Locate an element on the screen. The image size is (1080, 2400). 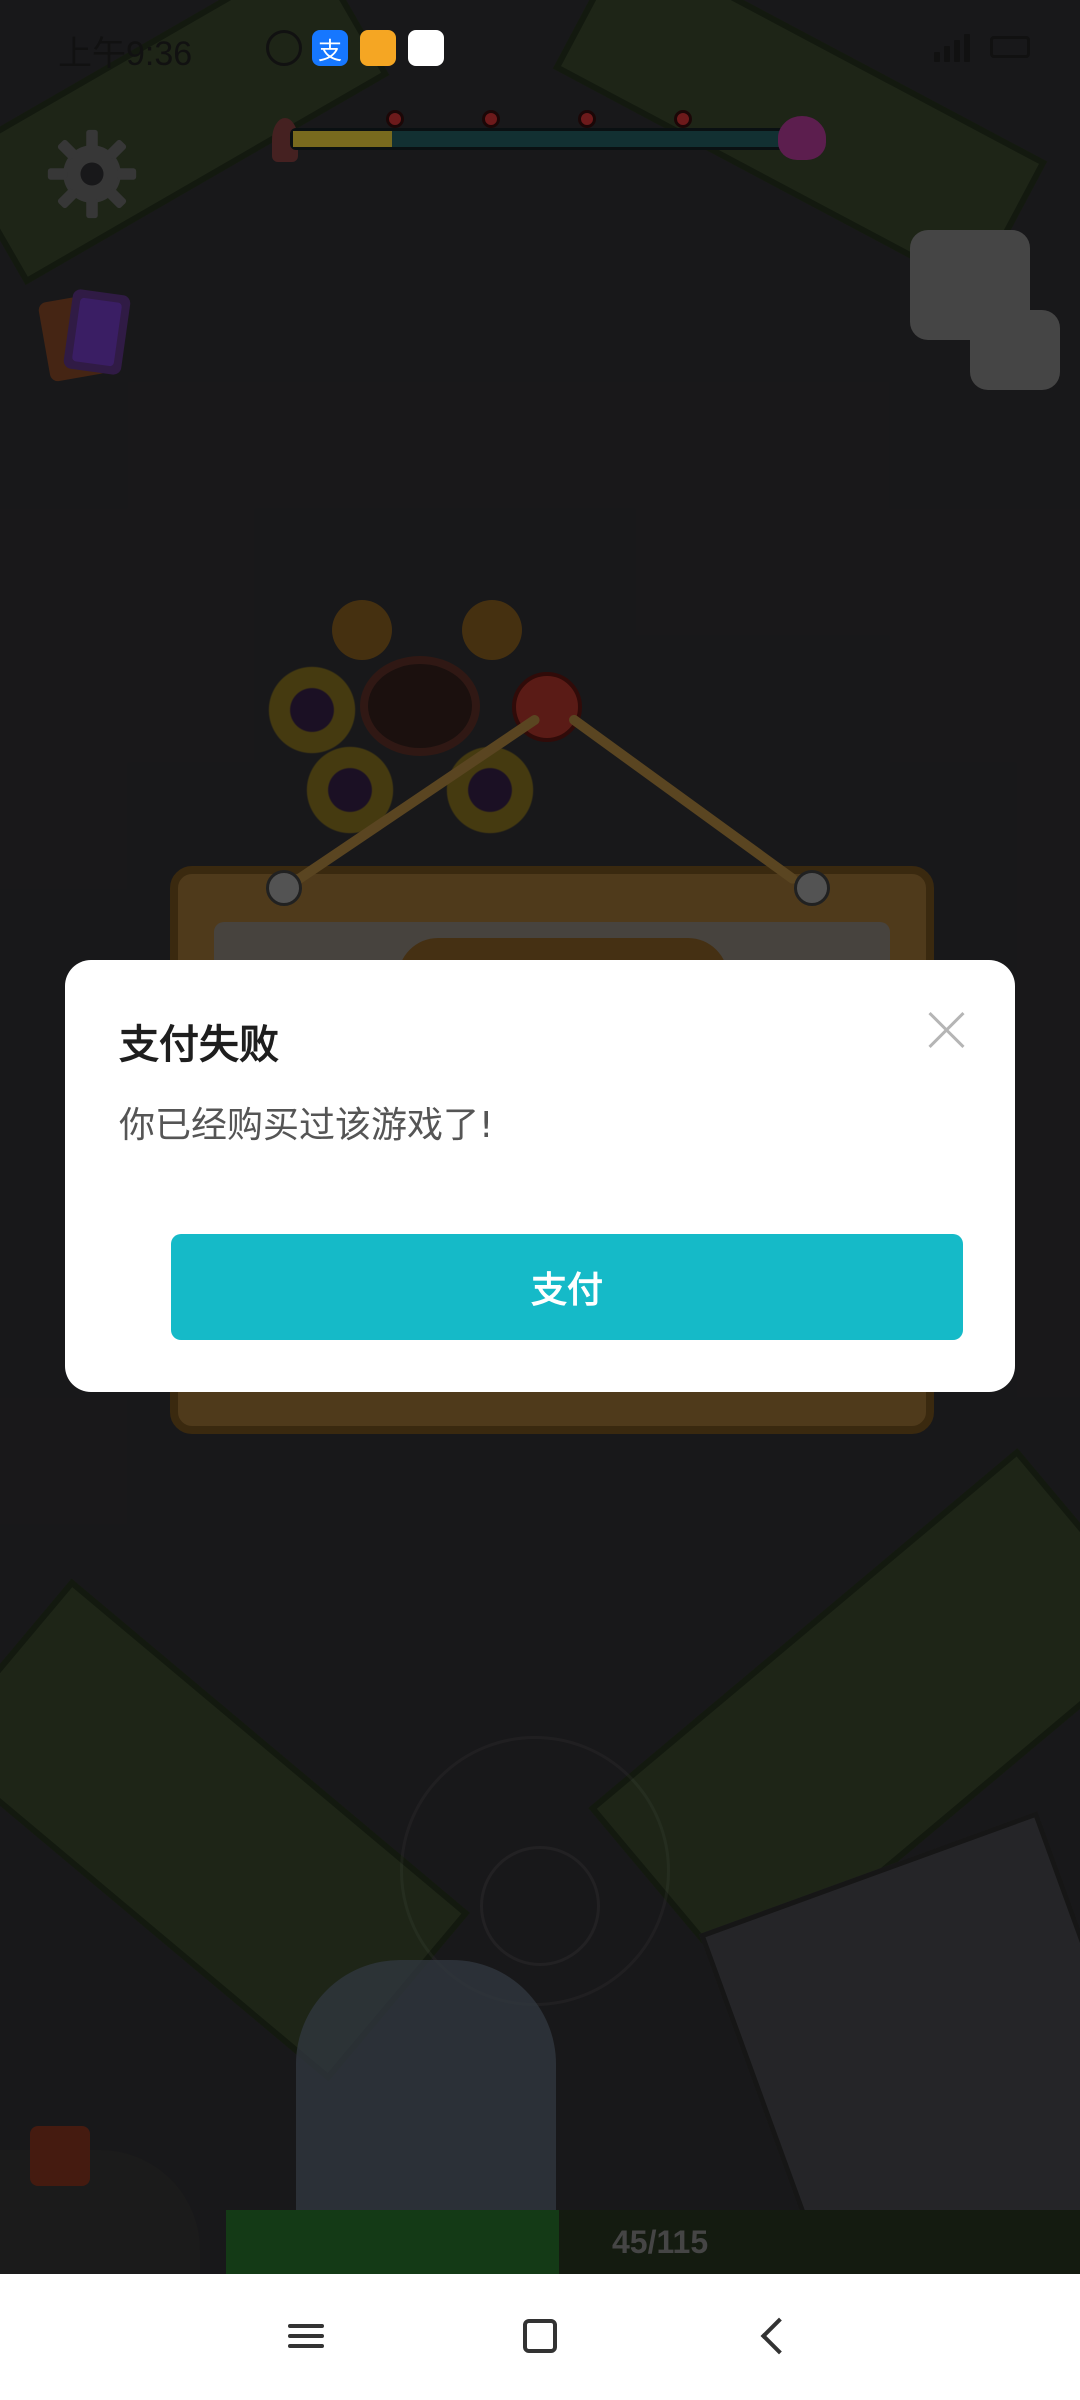
qq-icon is located at coordinates (426, 48).